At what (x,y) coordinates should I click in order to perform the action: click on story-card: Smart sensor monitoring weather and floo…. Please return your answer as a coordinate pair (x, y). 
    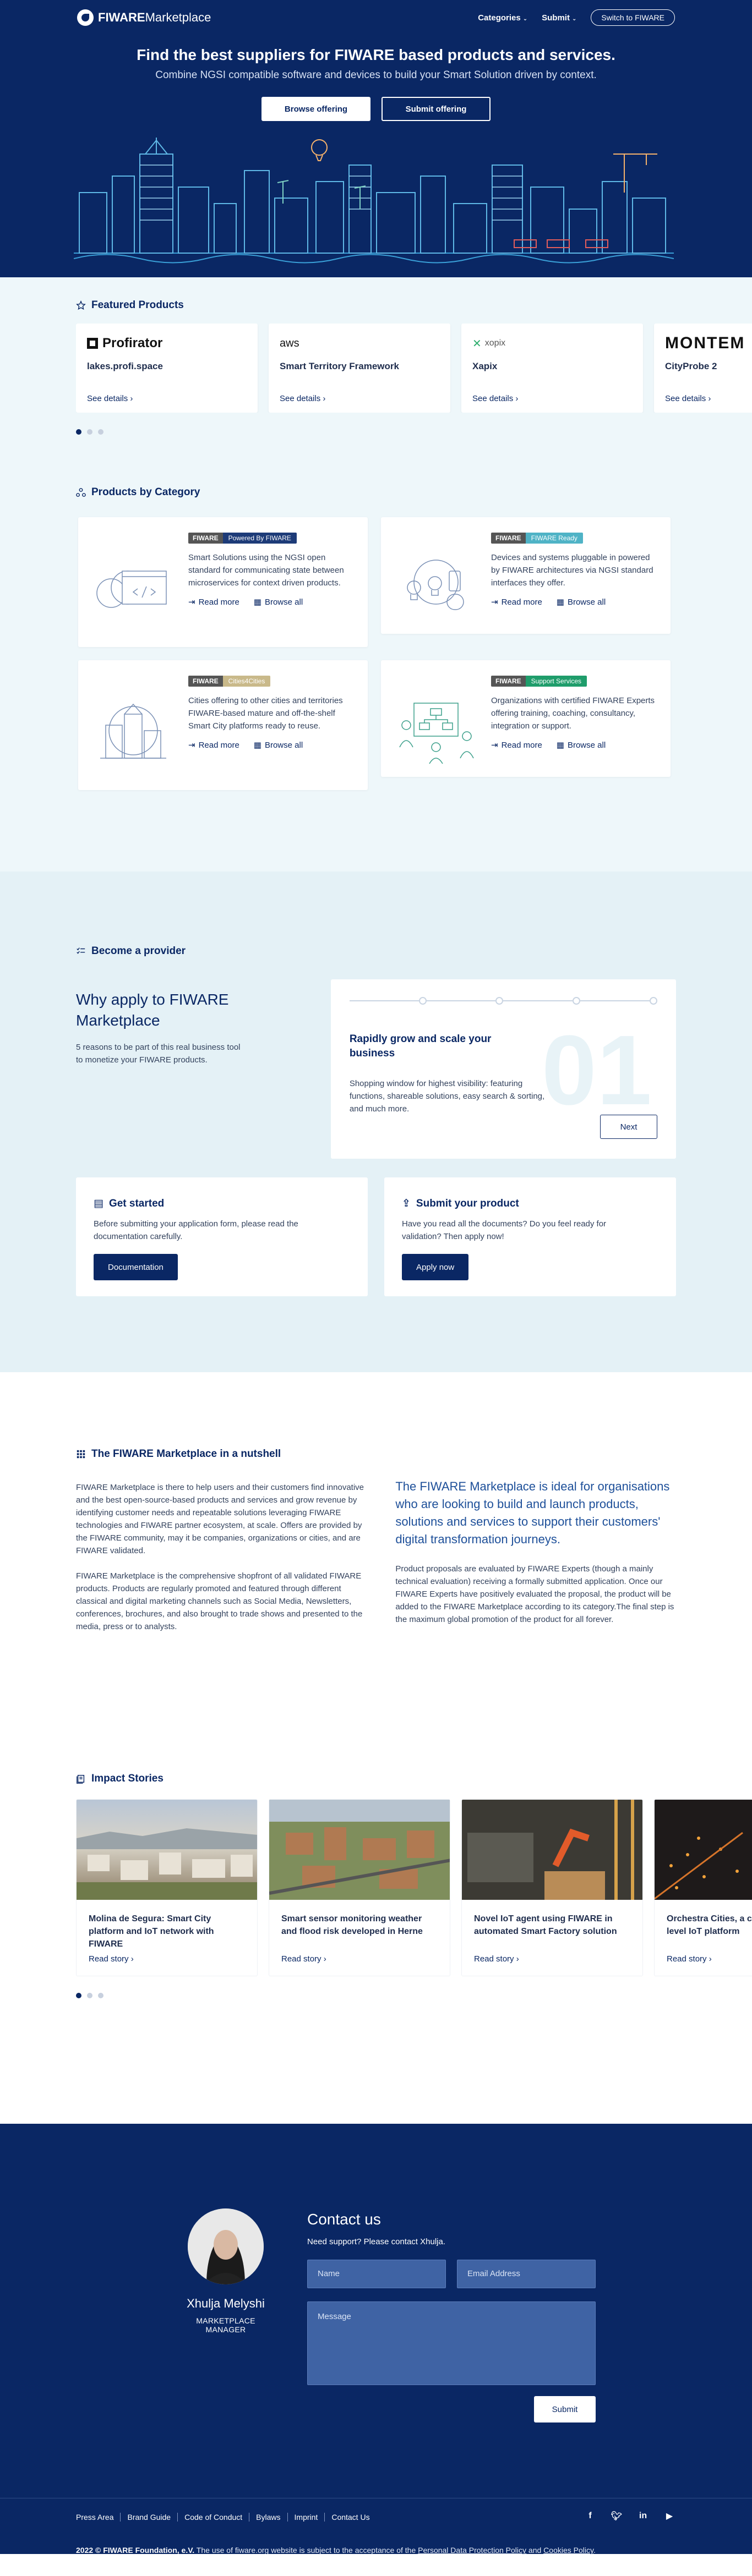
    Looking at the image, I should click on (359, 1888).